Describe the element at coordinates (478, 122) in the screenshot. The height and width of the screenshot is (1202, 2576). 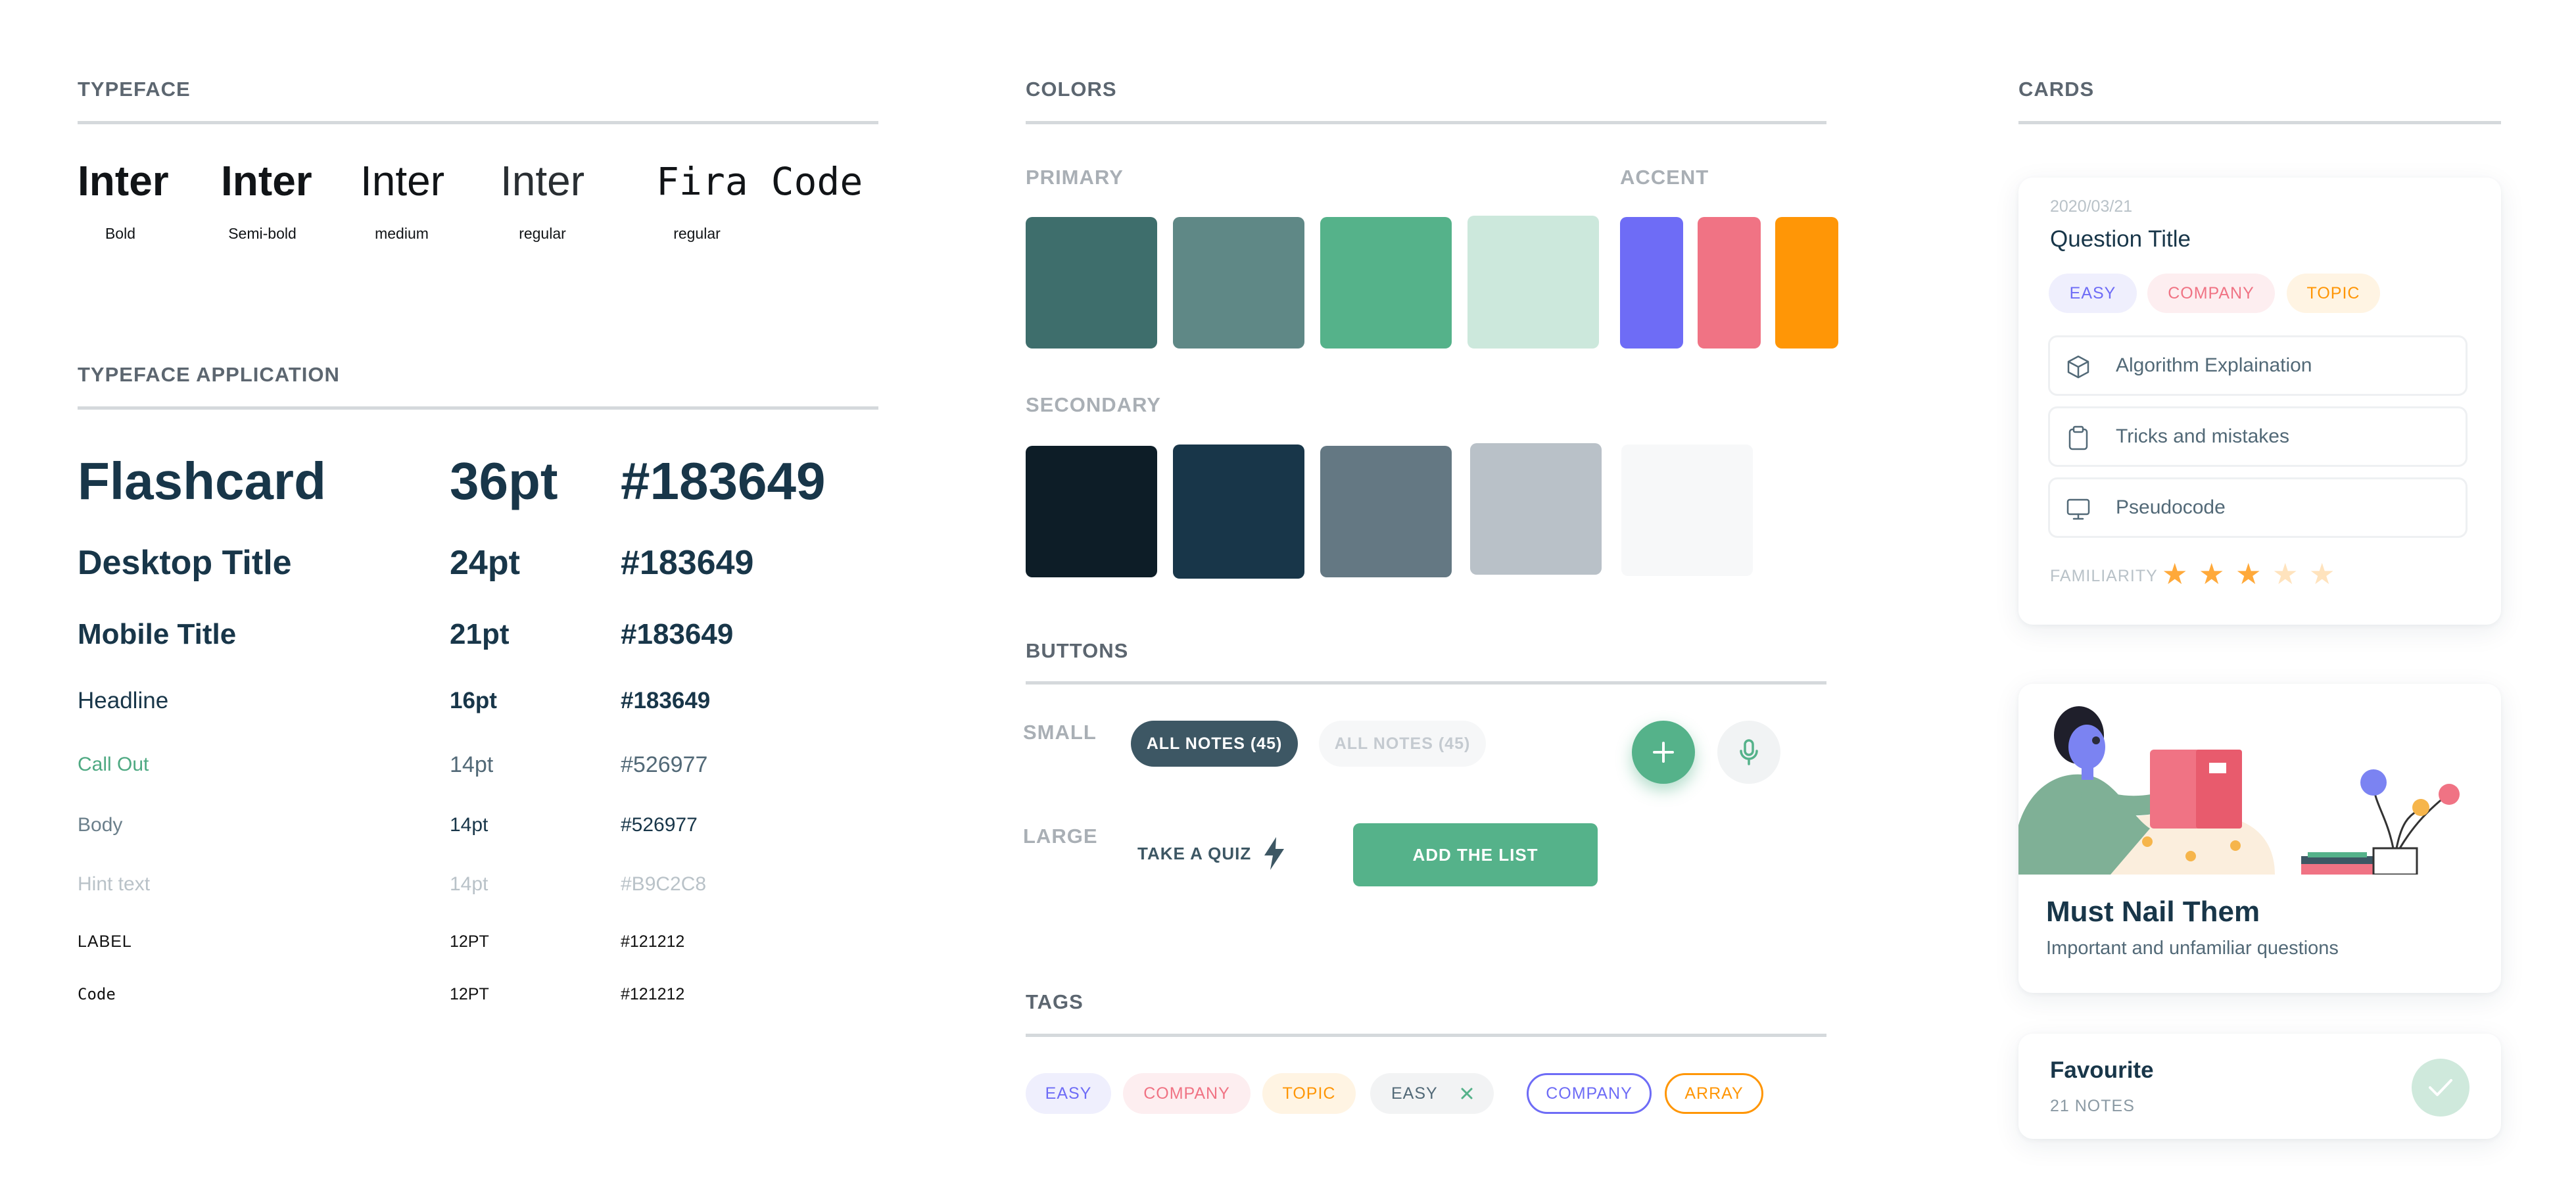
I see `typeface-divider` at that location.